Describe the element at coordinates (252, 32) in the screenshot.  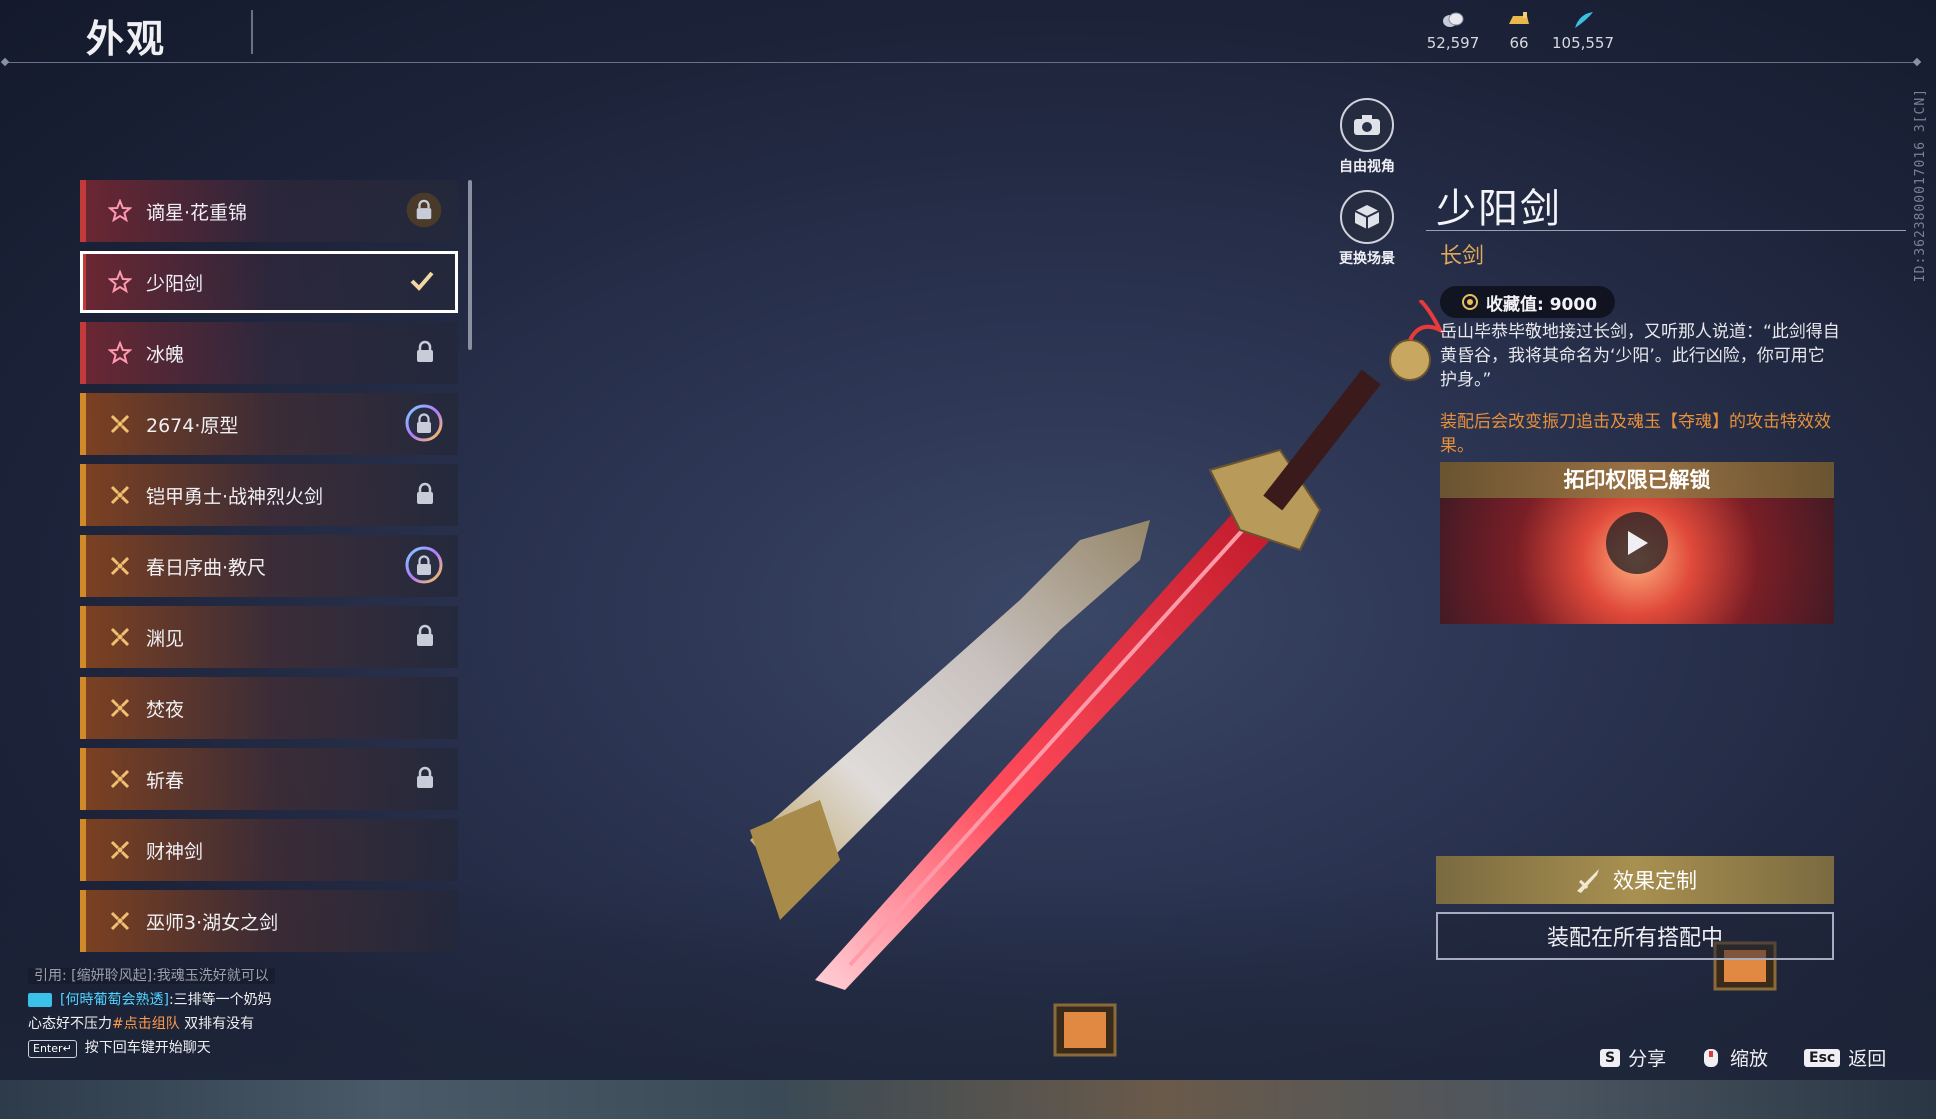
I see `title-divider` at that location.